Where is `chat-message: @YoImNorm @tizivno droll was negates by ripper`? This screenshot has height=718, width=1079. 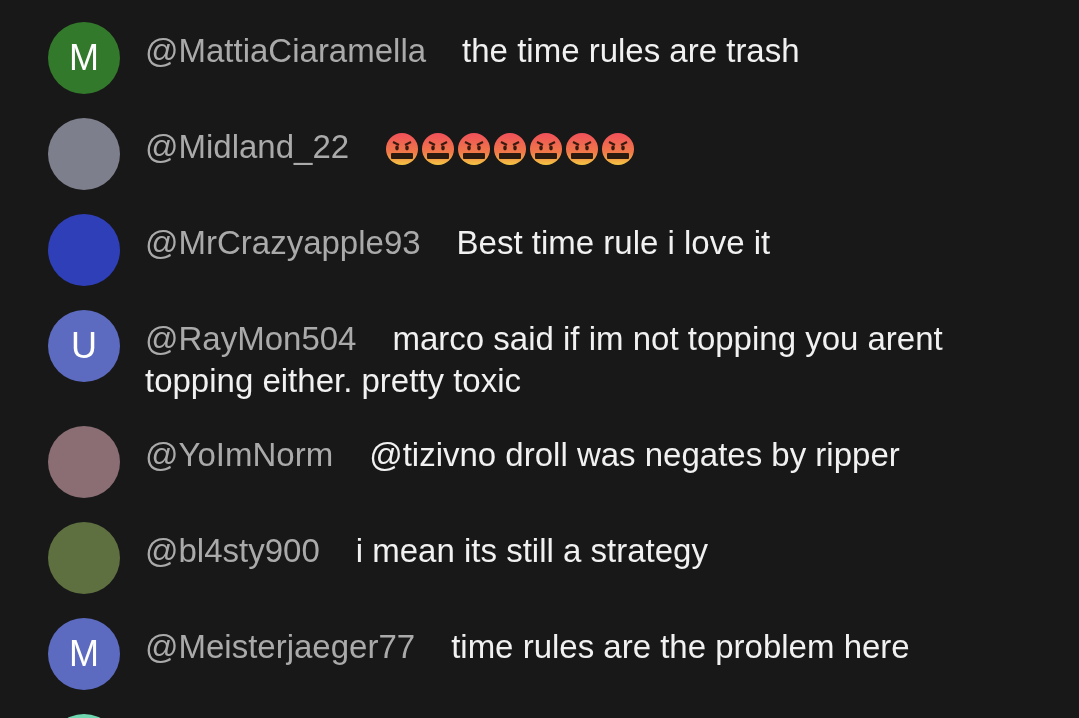
chat-message: @YoImNorm @tizivno droll was negates by ripper is located at coordinates (522, 455).